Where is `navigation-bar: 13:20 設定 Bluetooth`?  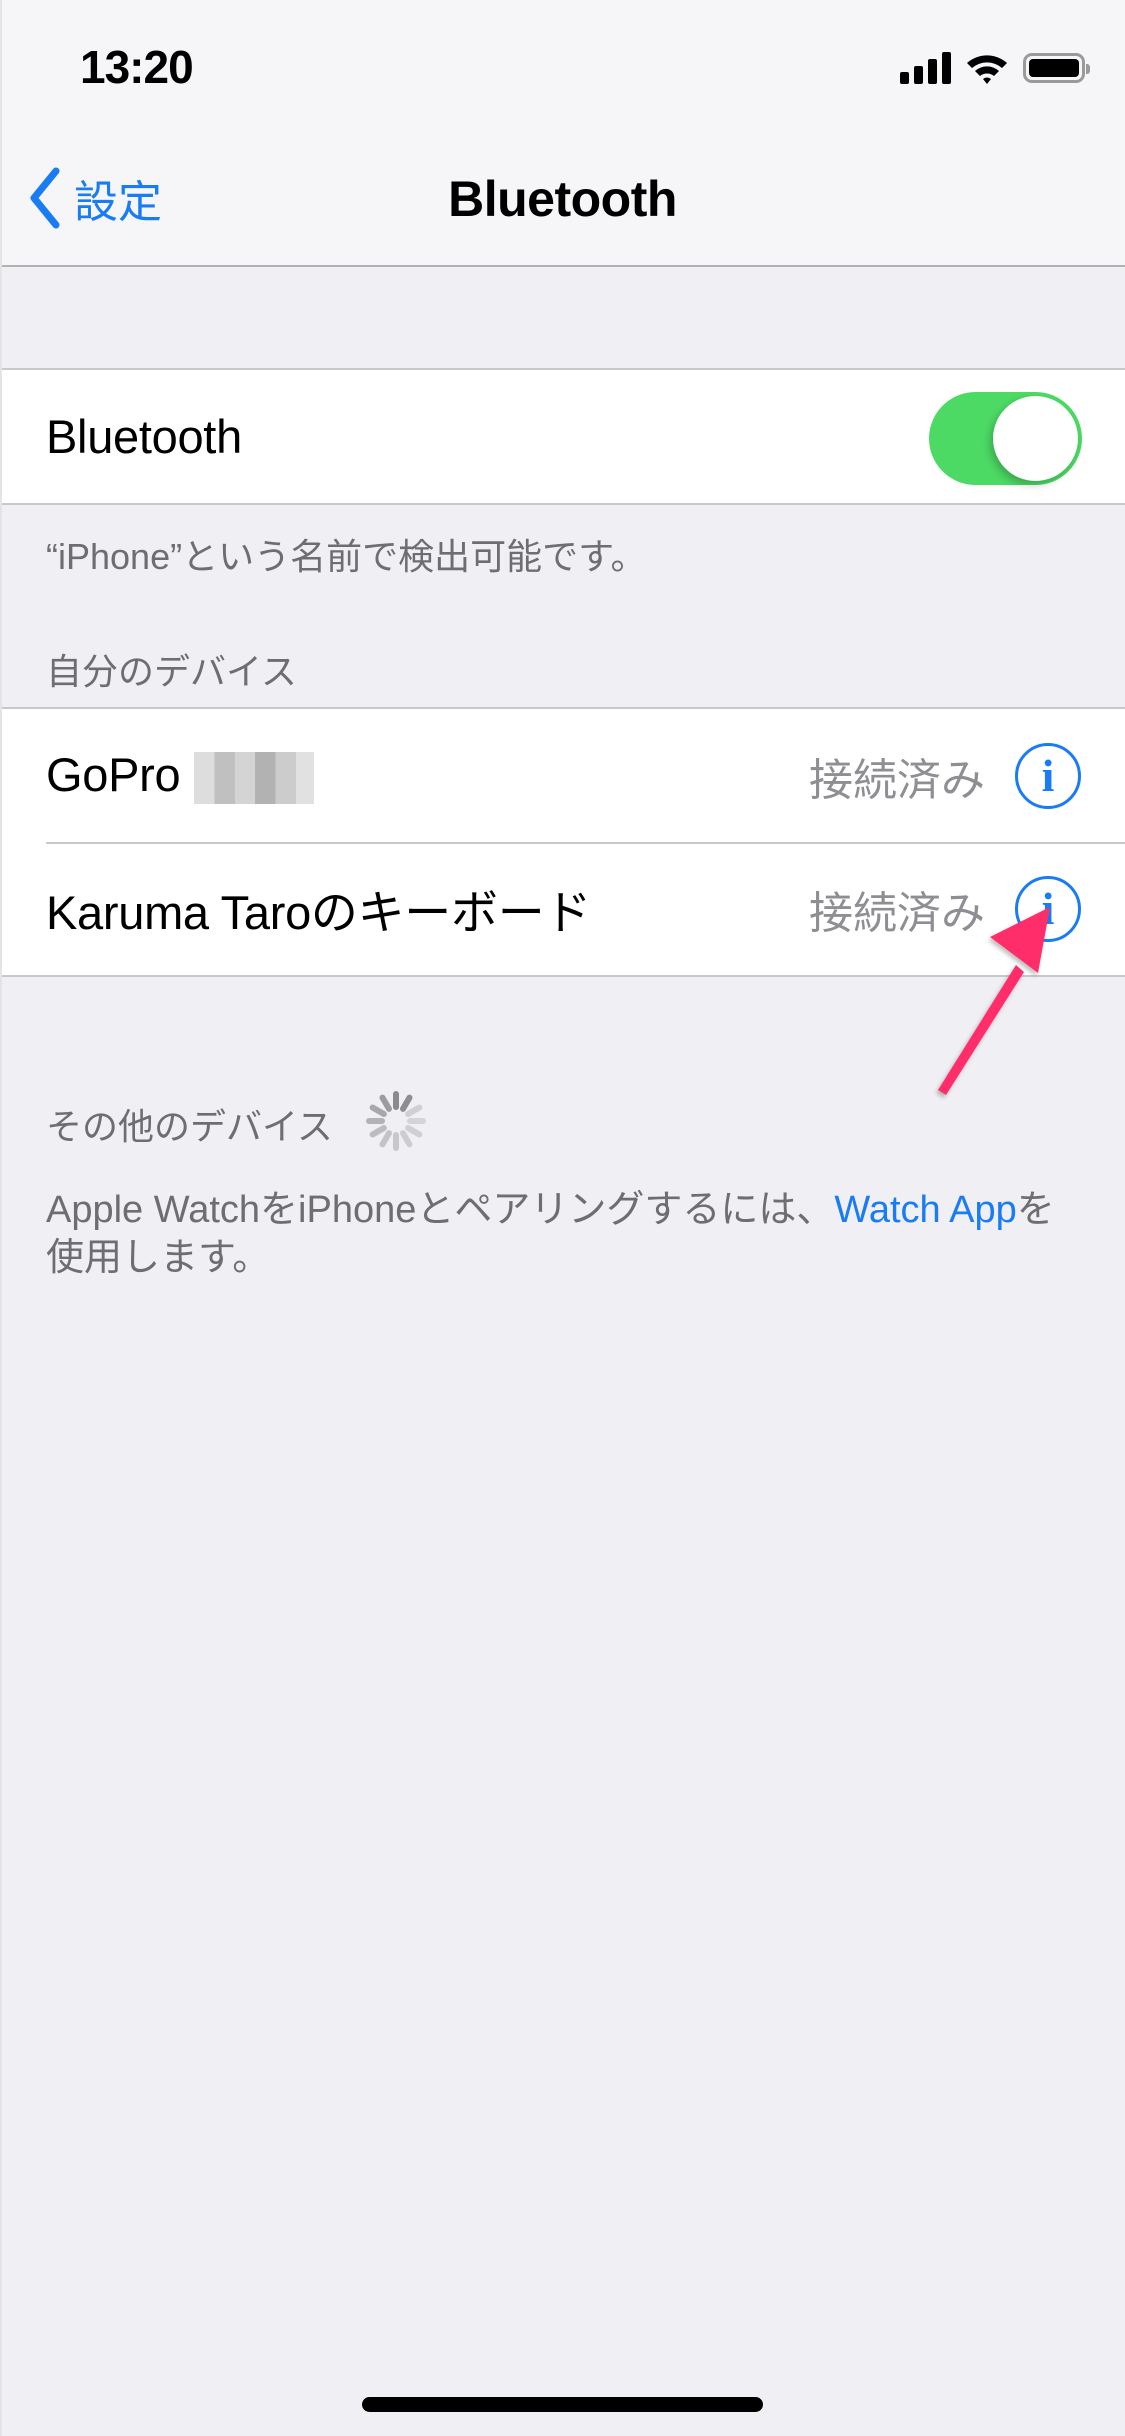
navigation-bar: 13:20 設定 Bluetooth is located at coordinates (562, 133).